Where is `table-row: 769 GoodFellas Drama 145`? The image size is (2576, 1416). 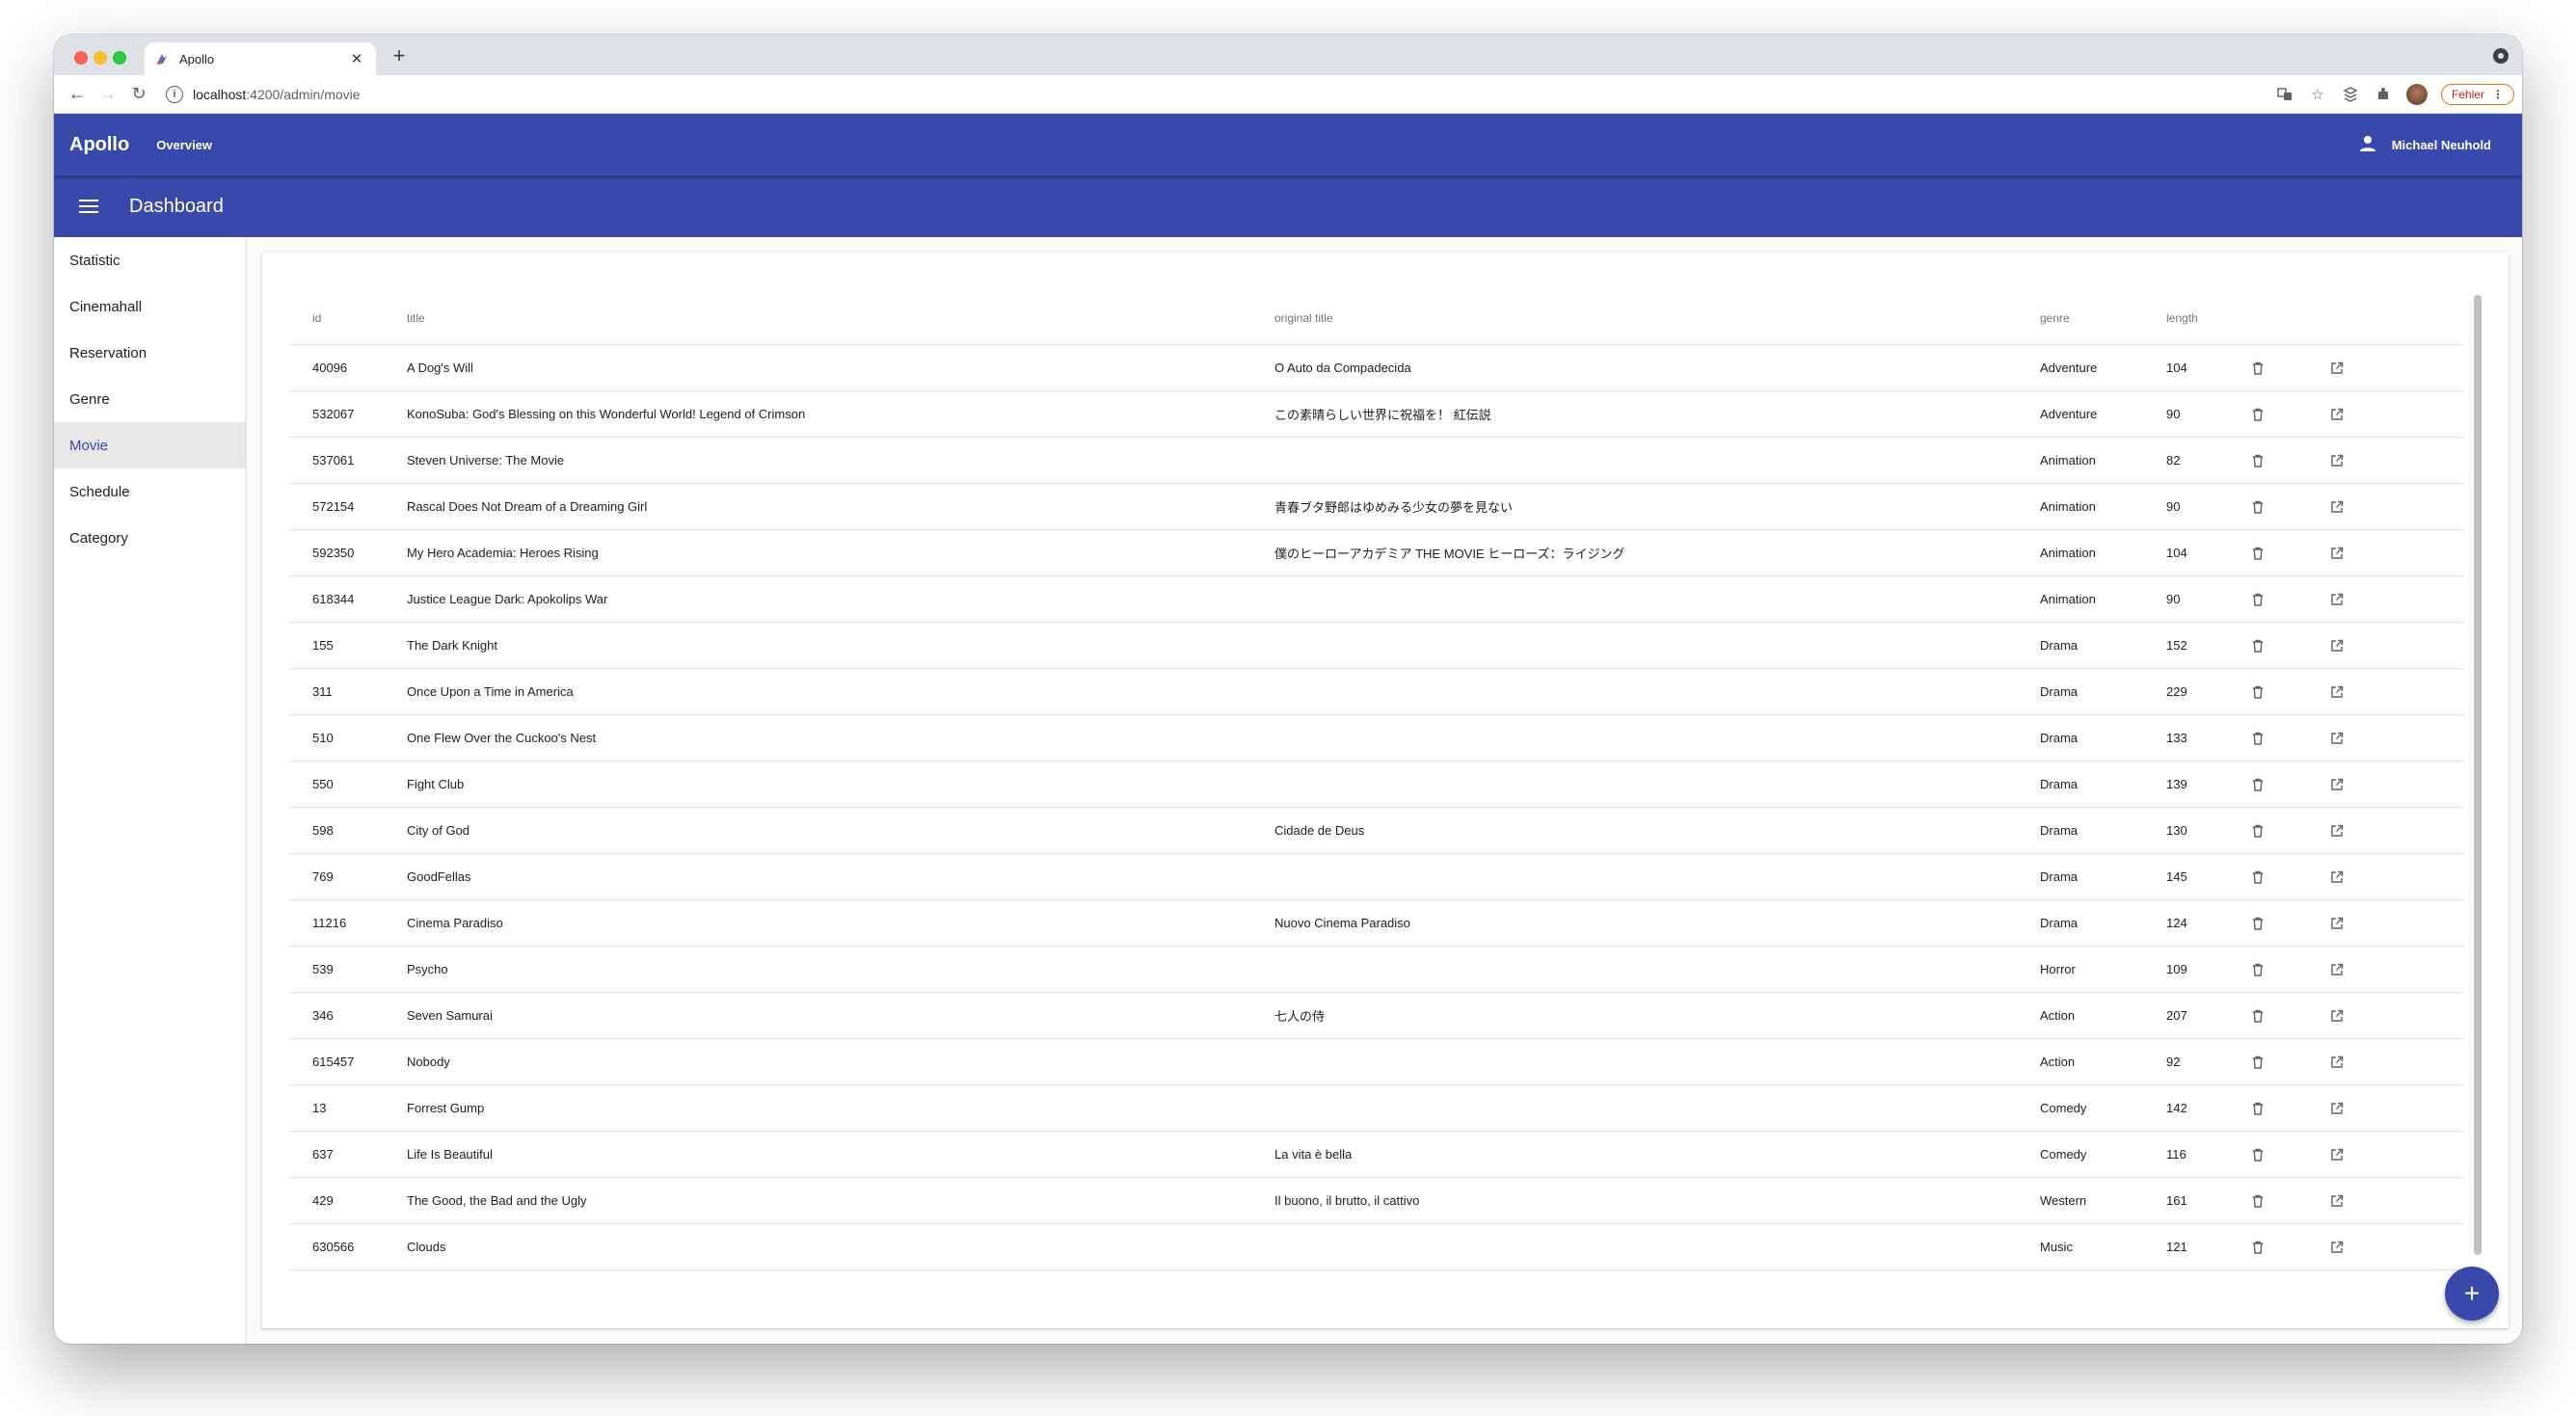
table-row: 769 GoodFellas Drama 145 is located at coordinates (1377, 877).